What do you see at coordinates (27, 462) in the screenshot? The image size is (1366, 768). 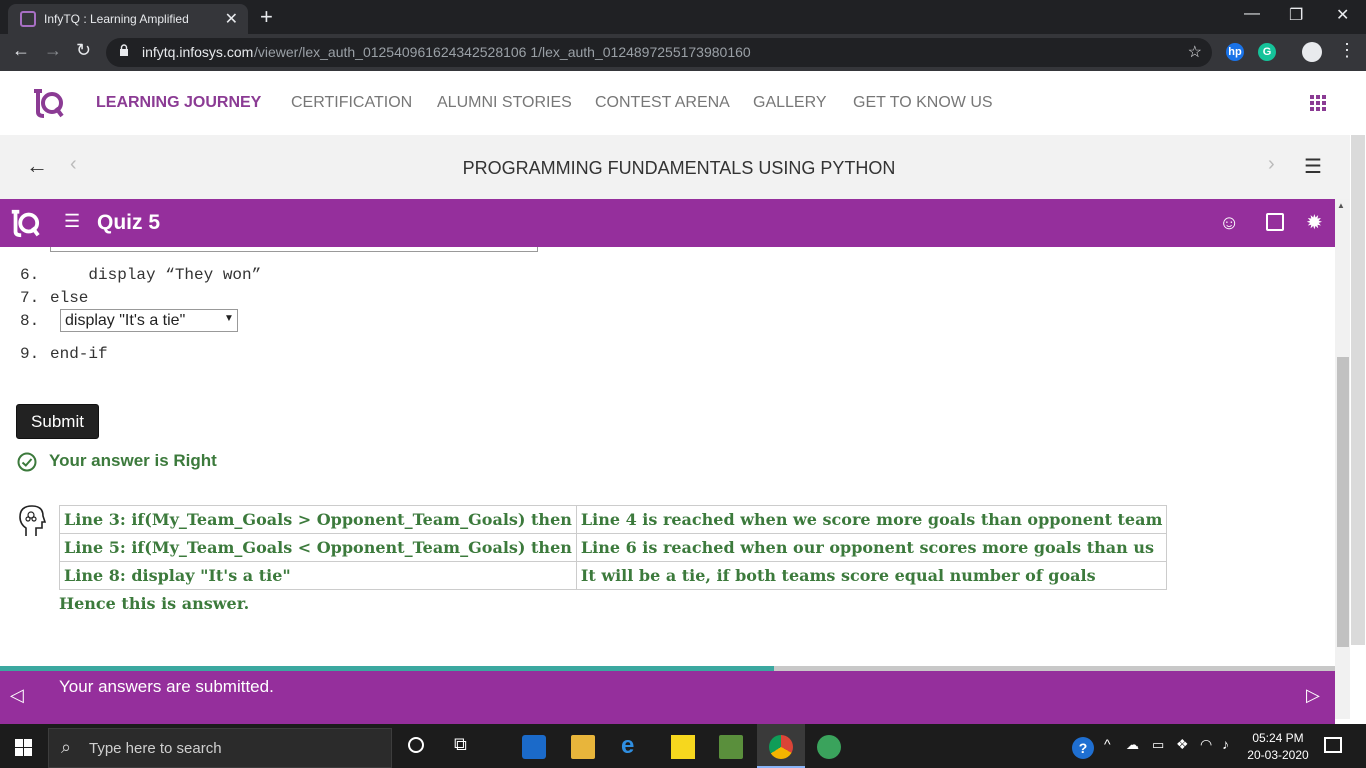 I see `check-circle-icon` at bounding box center [27, 462].